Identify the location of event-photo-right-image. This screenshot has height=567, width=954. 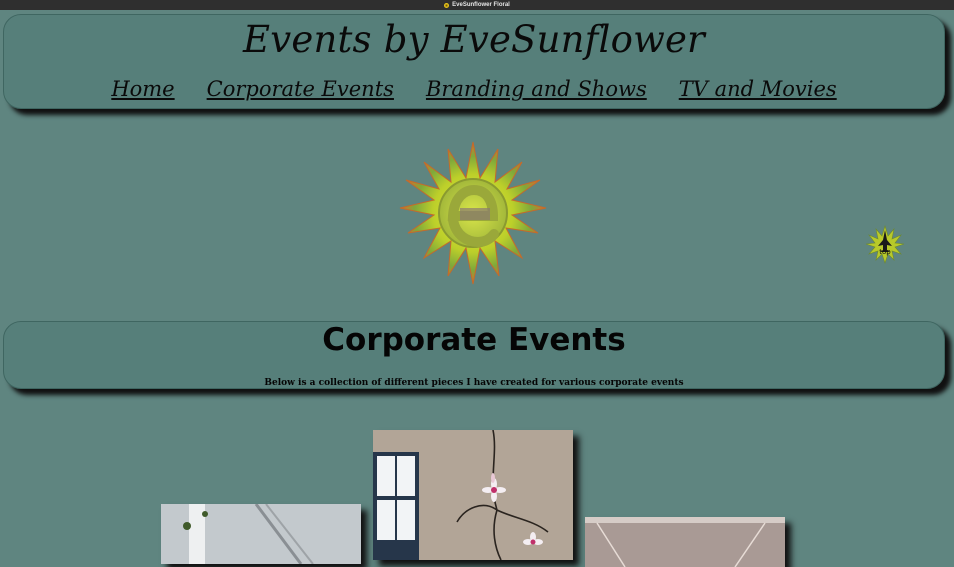
(685, 542).